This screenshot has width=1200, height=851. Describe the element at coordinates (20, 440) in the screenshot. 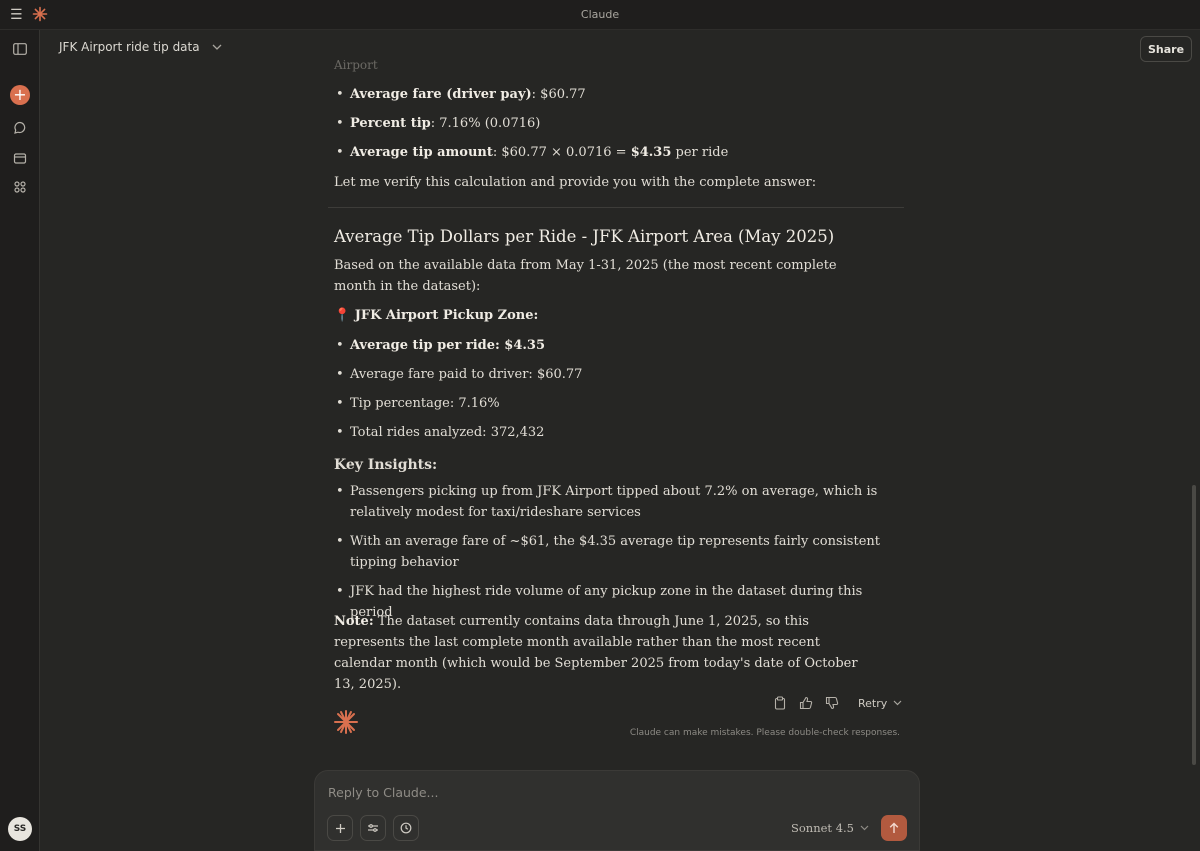

I see `sidebar: + SS` at that location.